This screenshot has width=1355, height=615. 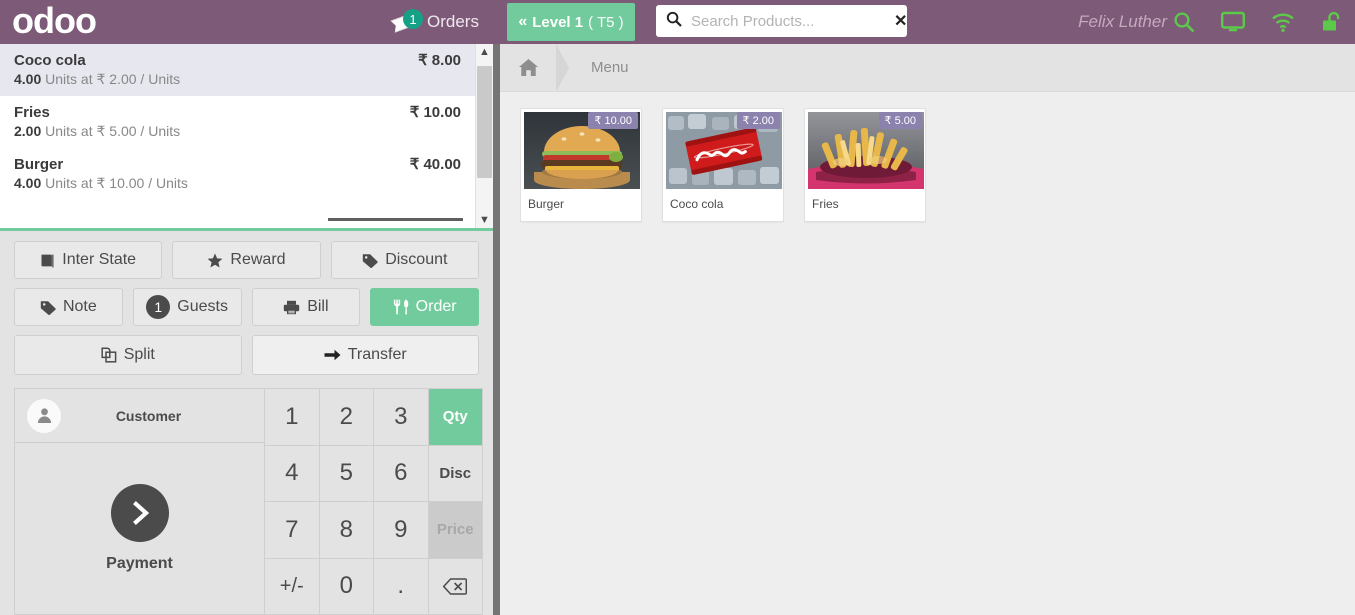 What do you see at coordinates (113, 131) in the screenshot?
I see `order-line-unit-price: Units at ₹ 5.00 / Units` at bounding box center [113, 131].